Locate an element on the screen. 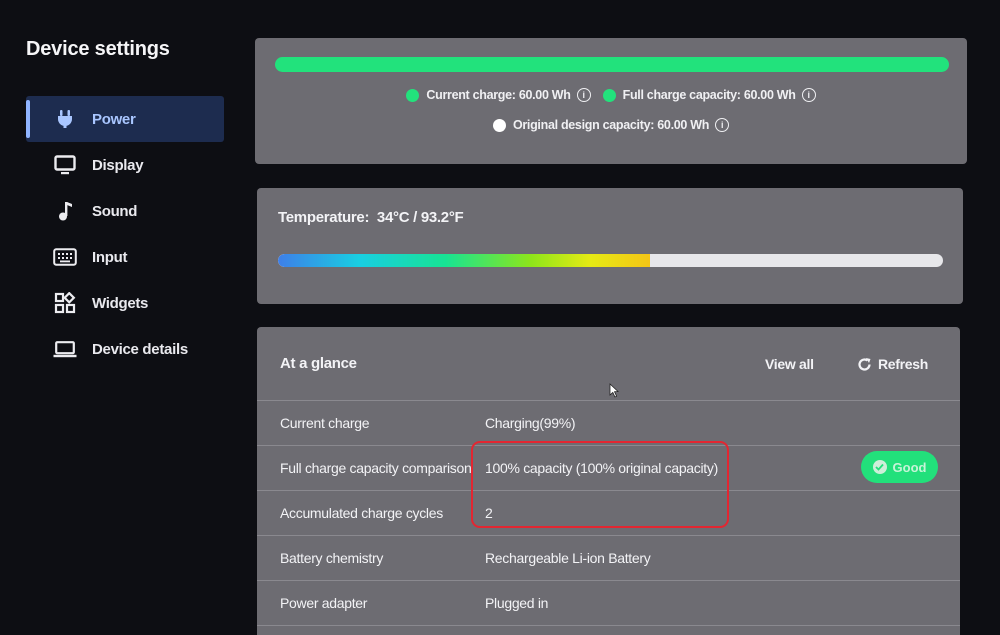 This screenshot has width=1000, height=635. legend-design-capacity: Original design capacity: 60.00 Wh i is located at coordinates (611, 125).